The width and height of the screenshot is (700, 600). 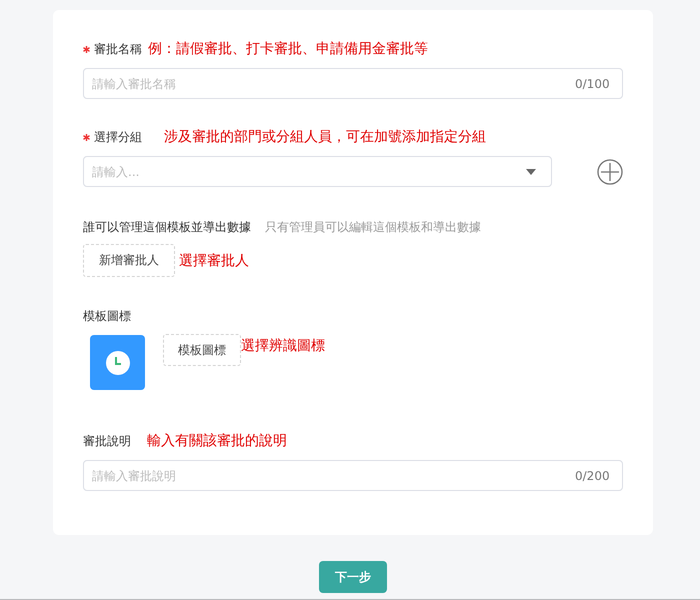 I want to click on hint-text: 只有管理員可以編輯這個模板和導出數據, so click(x=373, y=227).